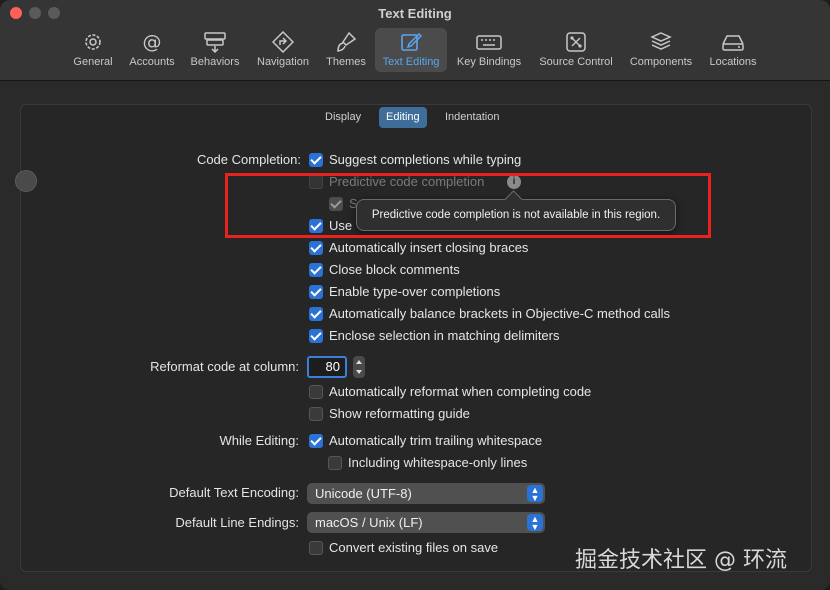  Describe the element at coordinates (681, 560) in the screenshot. I see `watermark: 掘金技术社区 @ 环流` at that location.